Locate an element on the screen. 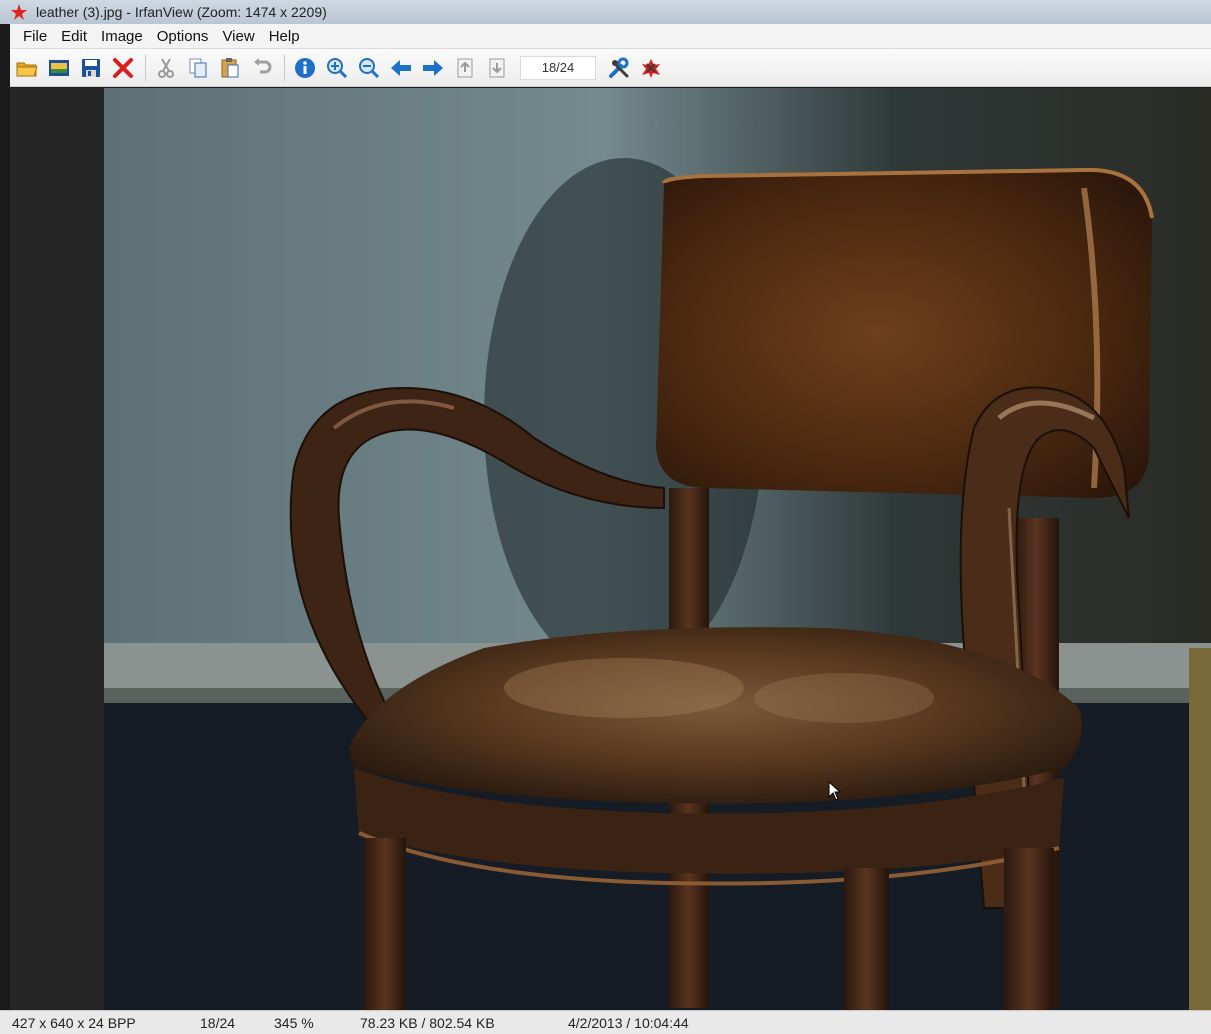 This screenshot has width=1211, height=1034. info-icon is located at coordinates (305, 67).